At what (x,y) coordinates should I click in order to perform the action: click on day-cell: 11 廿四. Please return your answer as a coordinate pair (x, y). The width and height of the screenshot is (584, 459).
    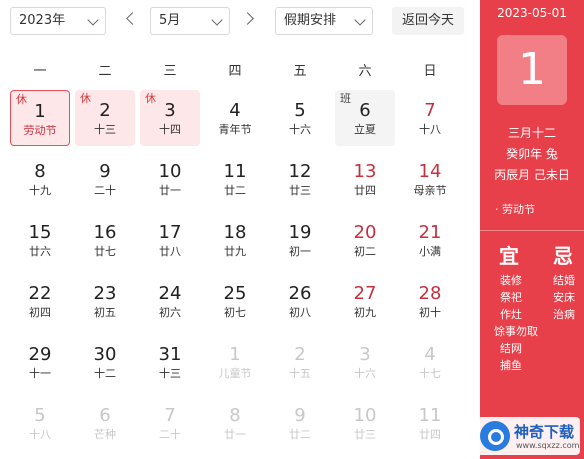
    Looking at the image, I should click on (430, 423).